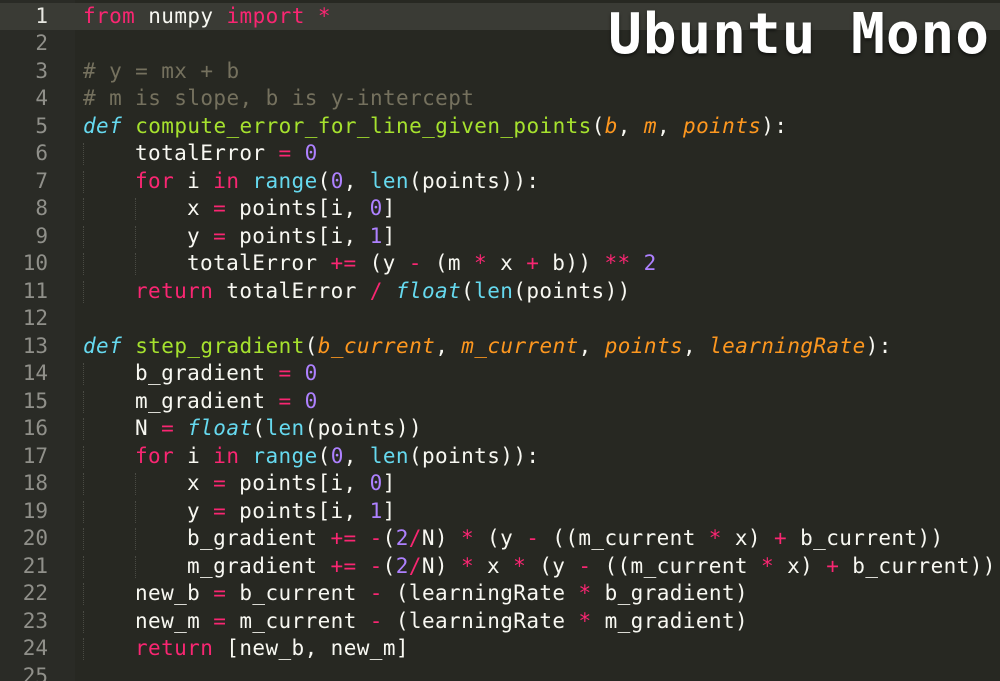  Describe the element at coordinates (500, 512) in the screenshot. I see `code-line: 19 y = points[i, 1]` at that location.